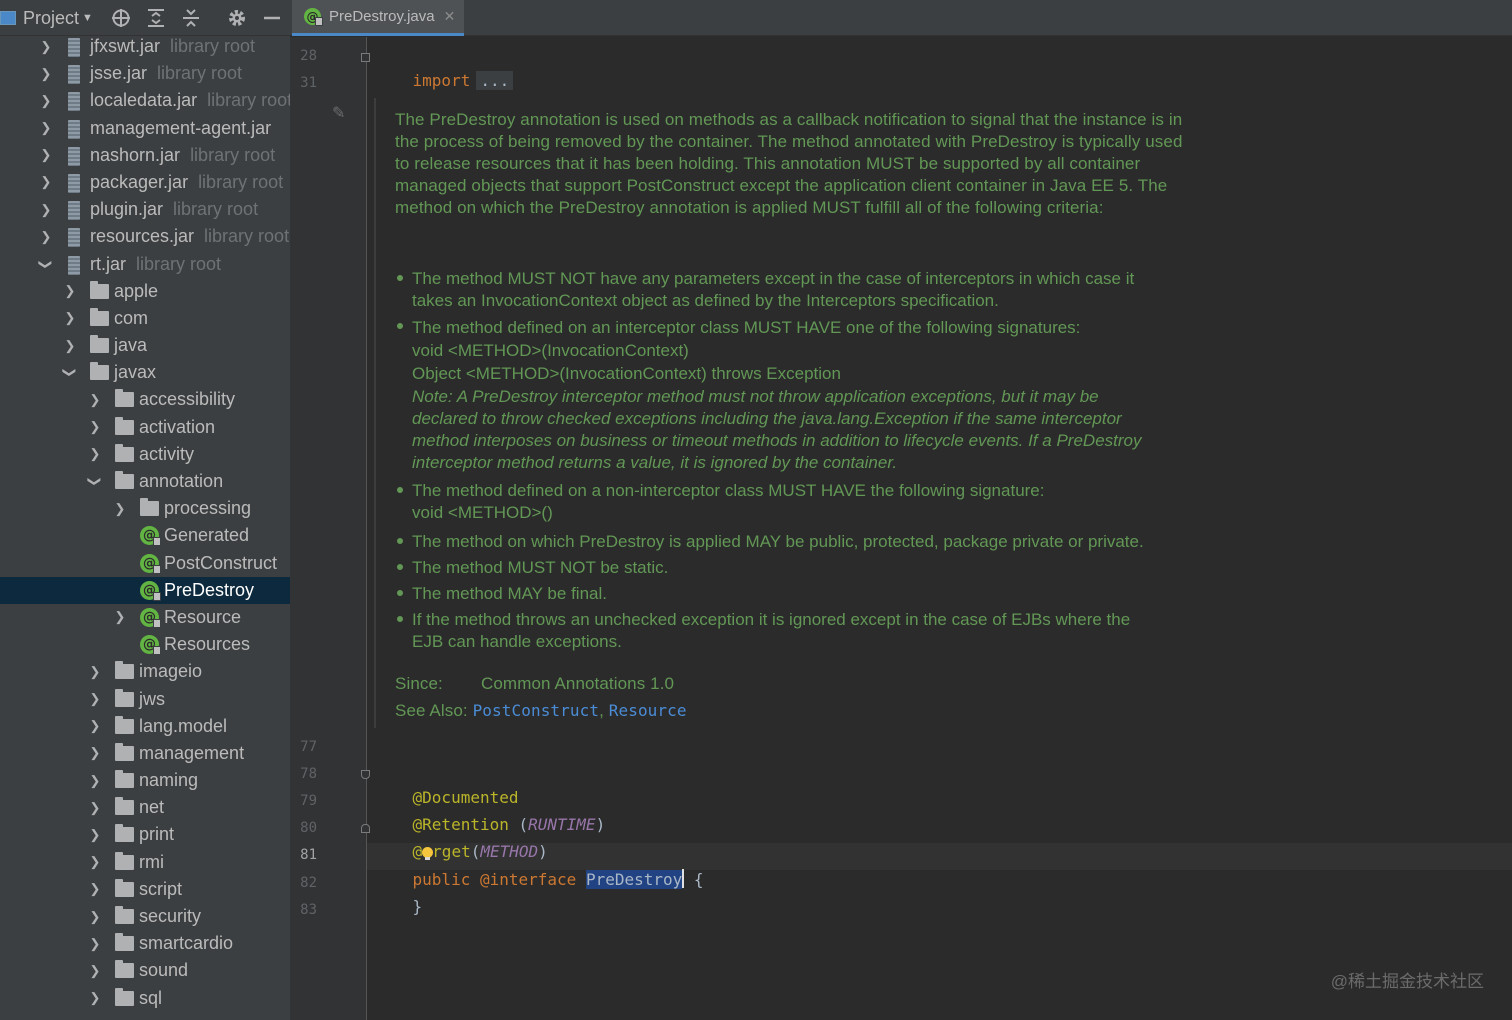  Describe the element at coordinates (145, 590) in the screenshot. I see `tree-item-predestroy: @ PreDestroy` at that location.